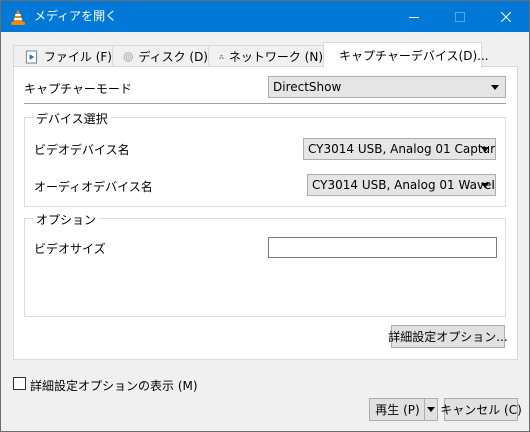 Image resolution: width=530 pixels, height=432 pixels. Describe the element at coordinates (70, 249) in the screenshot. I see `video-size-label: ビデオサイズ` at that location.